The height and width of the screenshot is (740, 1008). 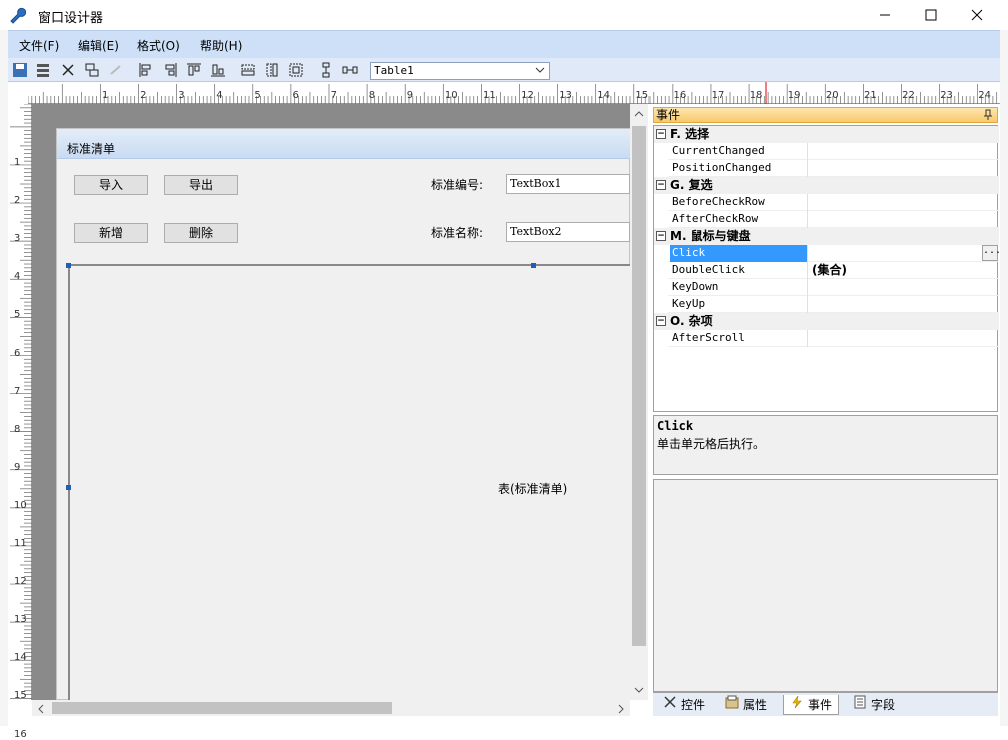 I want to click on category-select: − F. 选择, so click(x=826, y=134).